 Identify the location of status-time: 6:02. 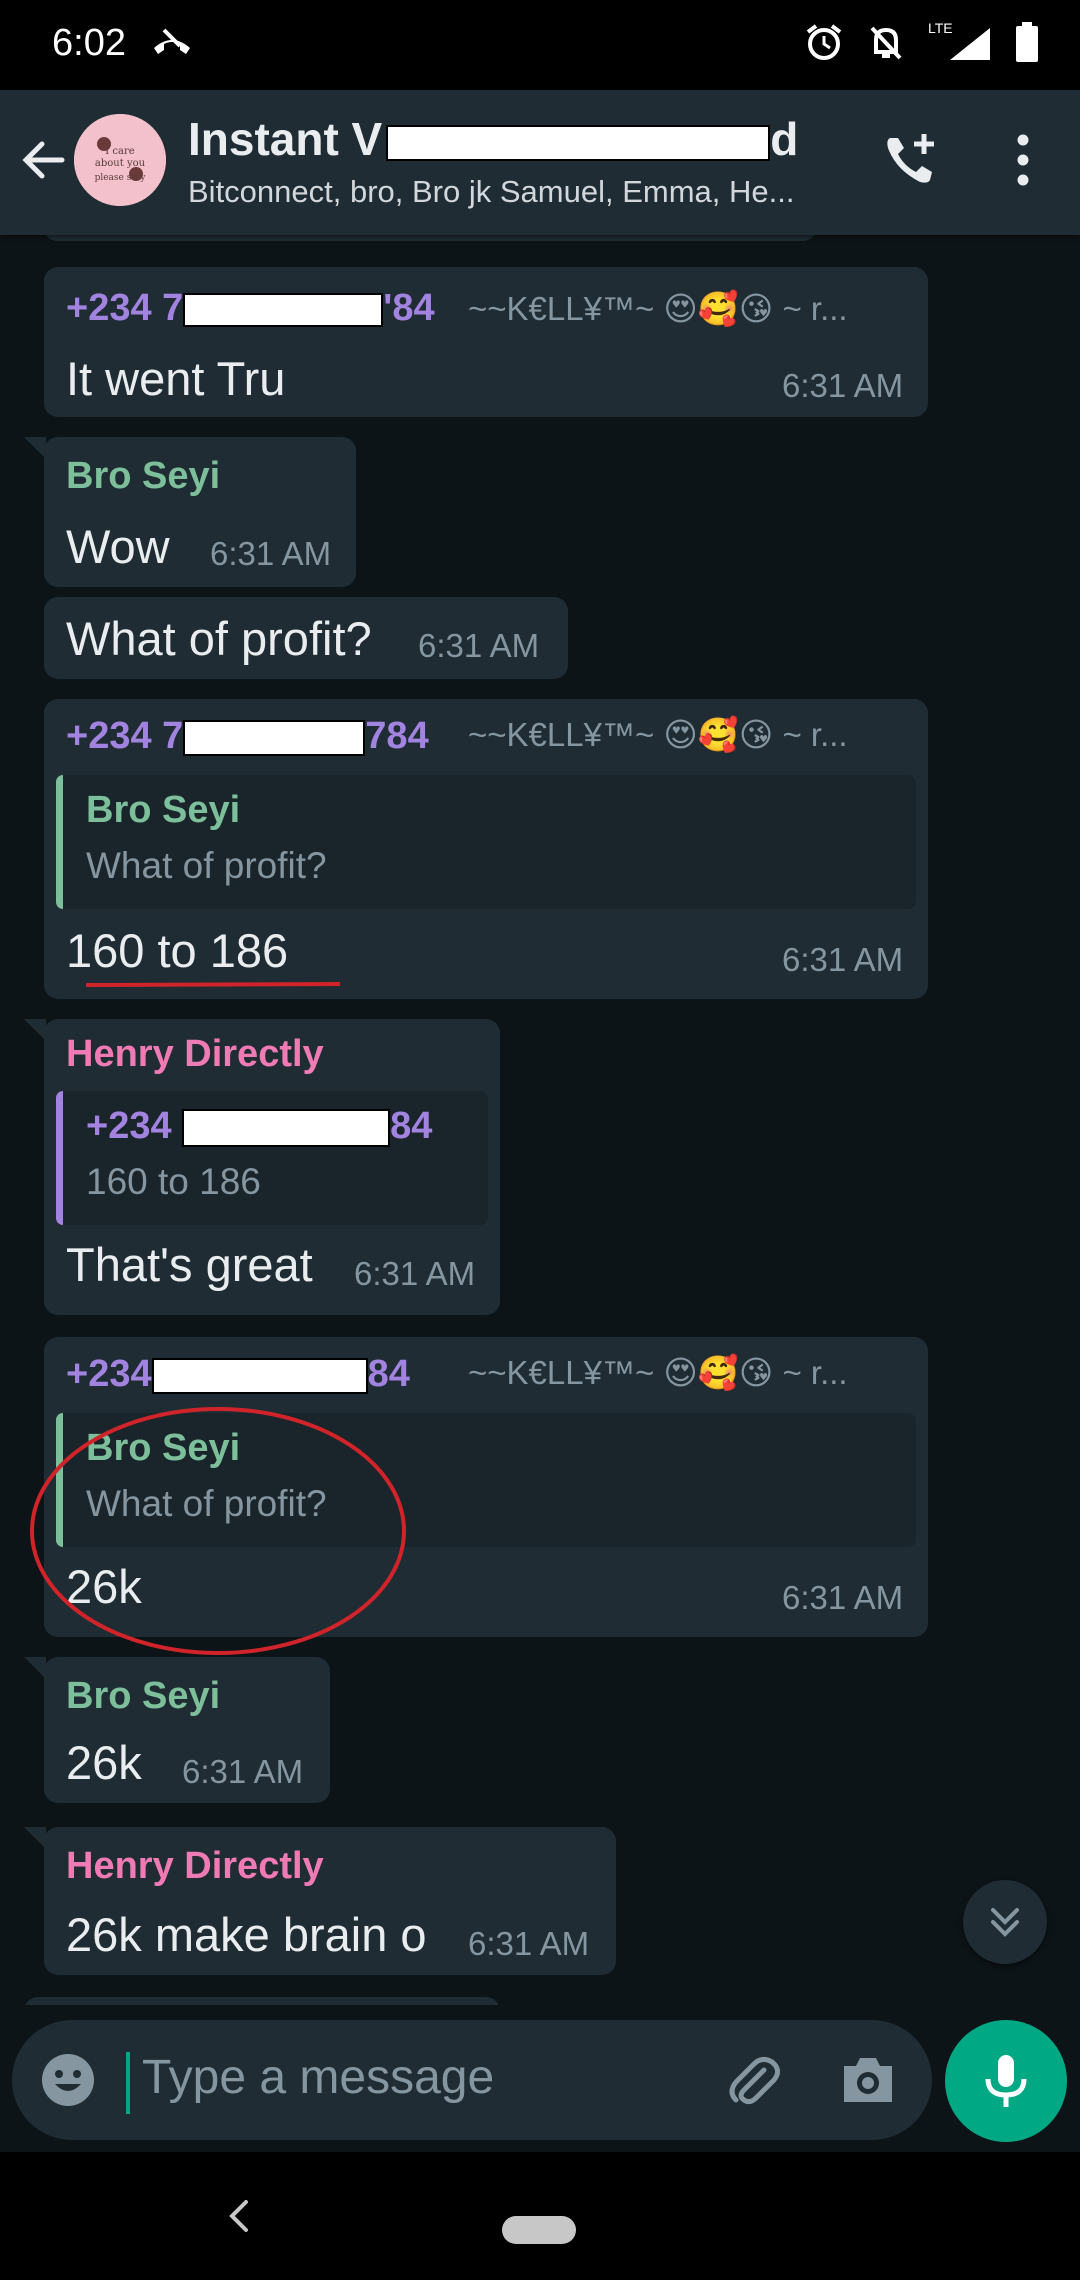
(89, 43).